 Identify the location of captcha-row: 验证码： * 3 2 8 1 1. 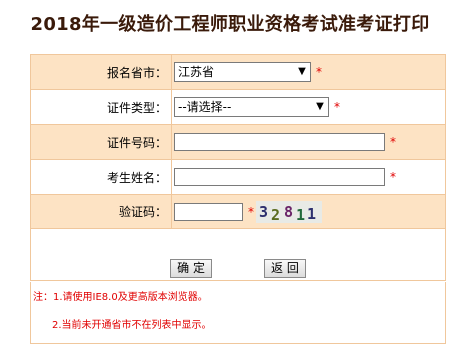
(238, 211).